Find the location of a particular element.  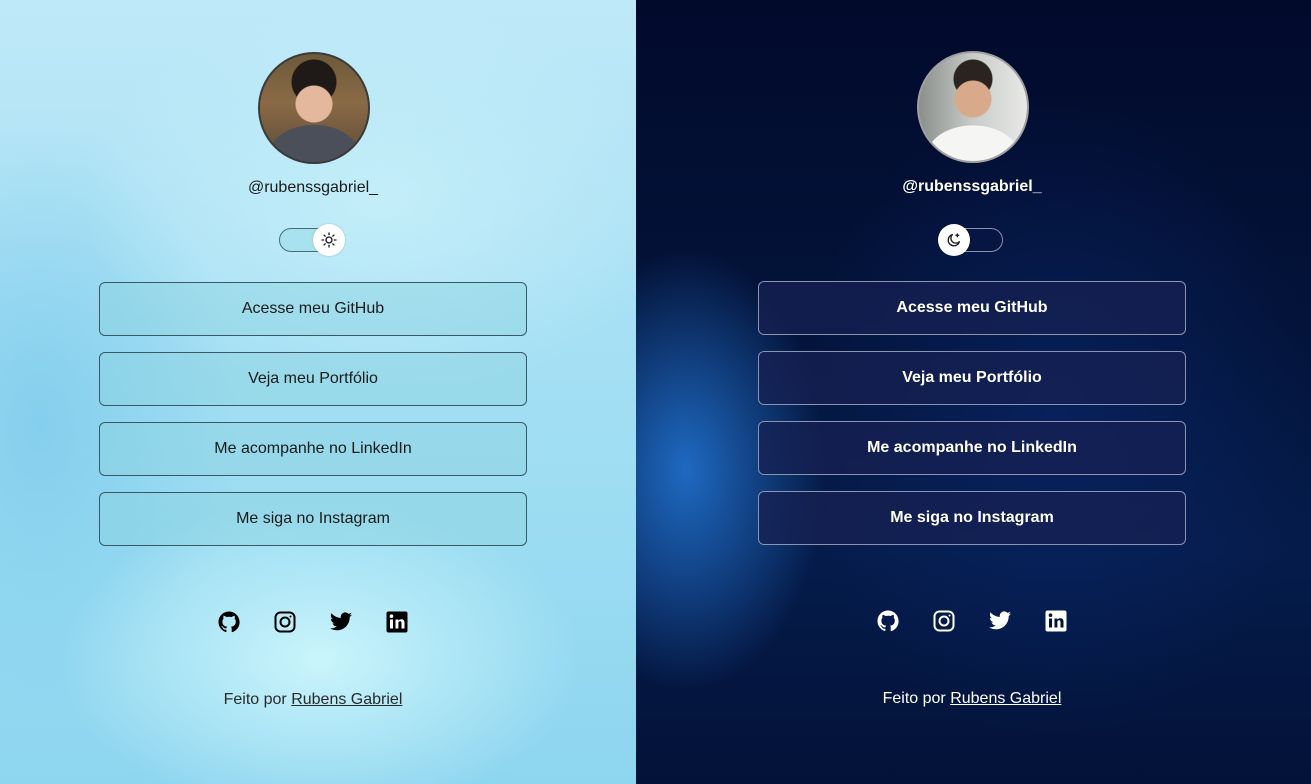

sun-icon is located at coordinates (329, 240).